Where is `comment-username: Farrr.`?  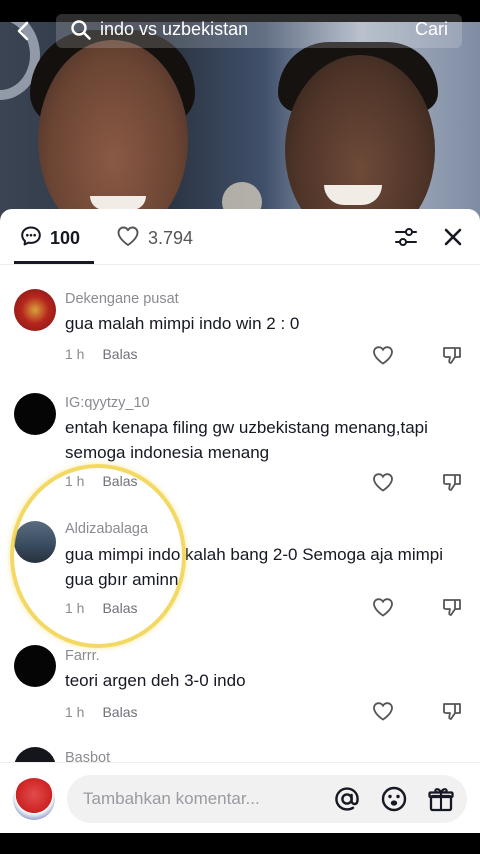
comment-username: Farrr. is located at coordinates (82, 656).